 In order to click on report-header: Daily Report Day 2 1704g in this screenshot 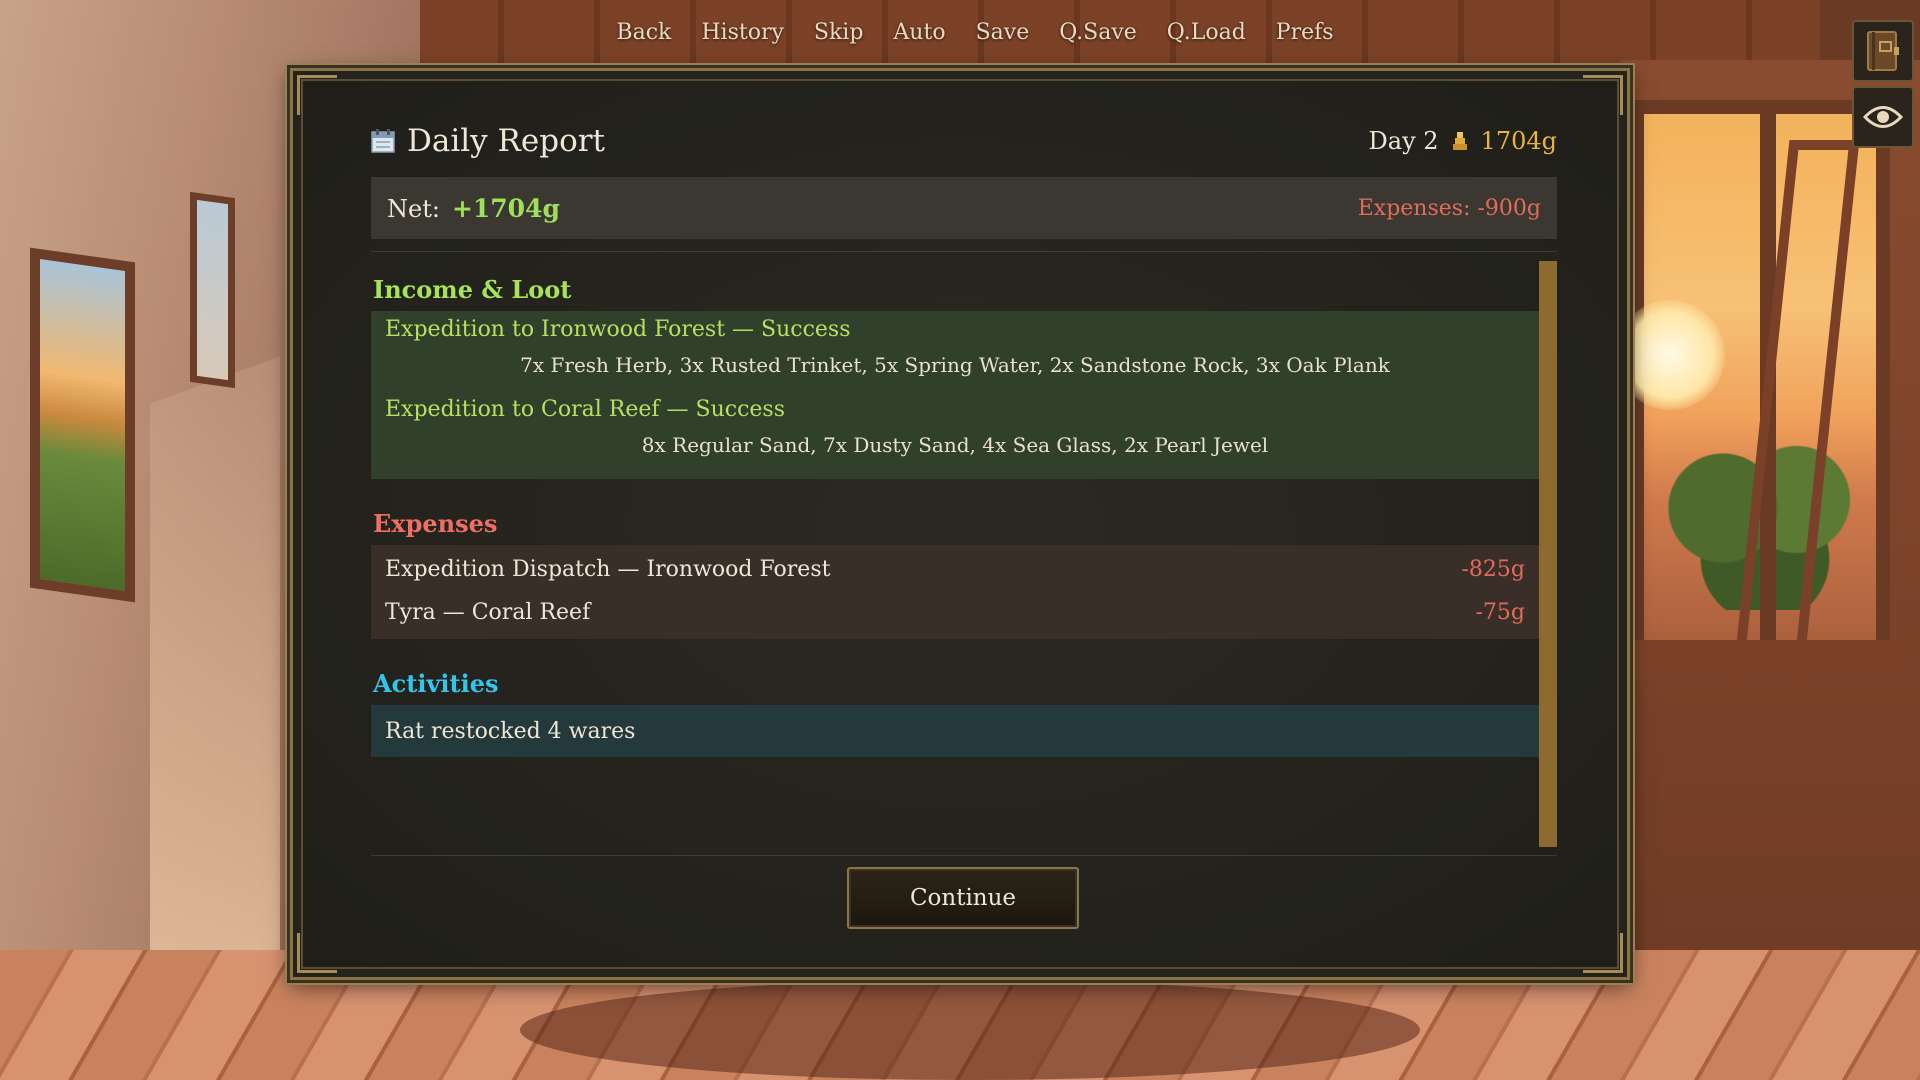, I will do `click(964, 141)`.